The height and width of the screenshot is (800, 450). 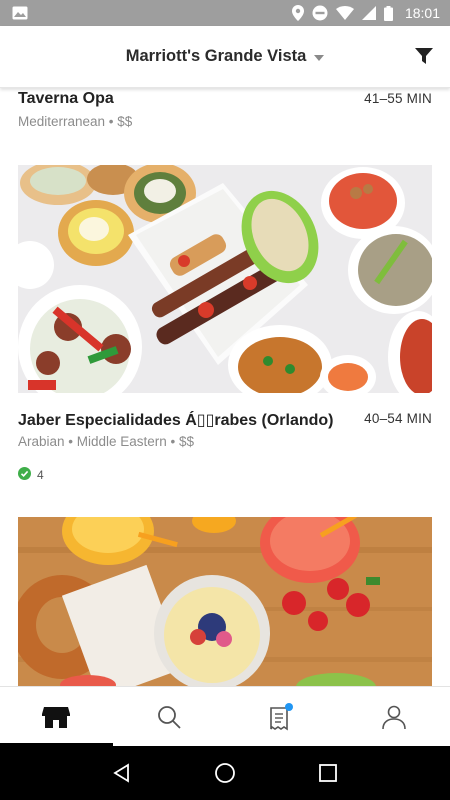 What do you see at coordinates (289, 706) in the screenshot?
I see `notification-dot` at bounding box center [289, 706].